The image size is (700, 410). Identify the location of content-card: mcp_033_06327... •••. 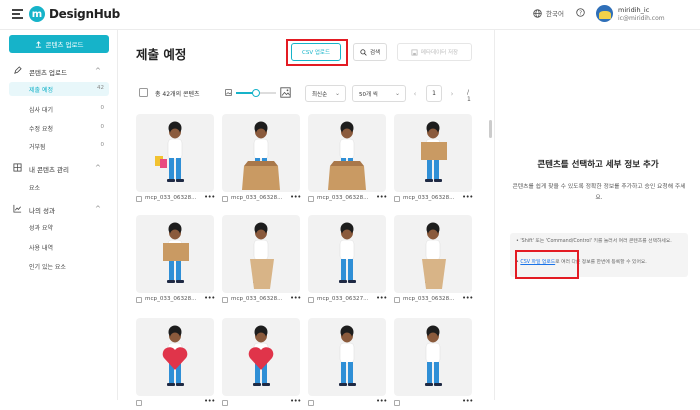
(347, 261).